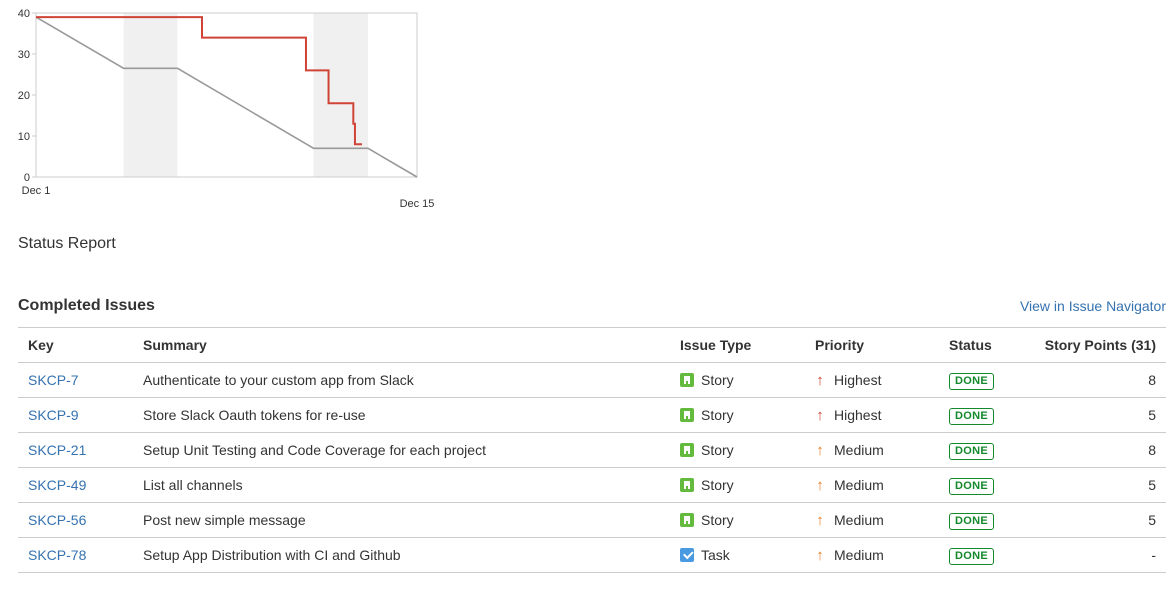  What do you see at coordinates (986, 345) in the screenshot?
I see `column-header-status: Status` at bounding box center [986, 345].